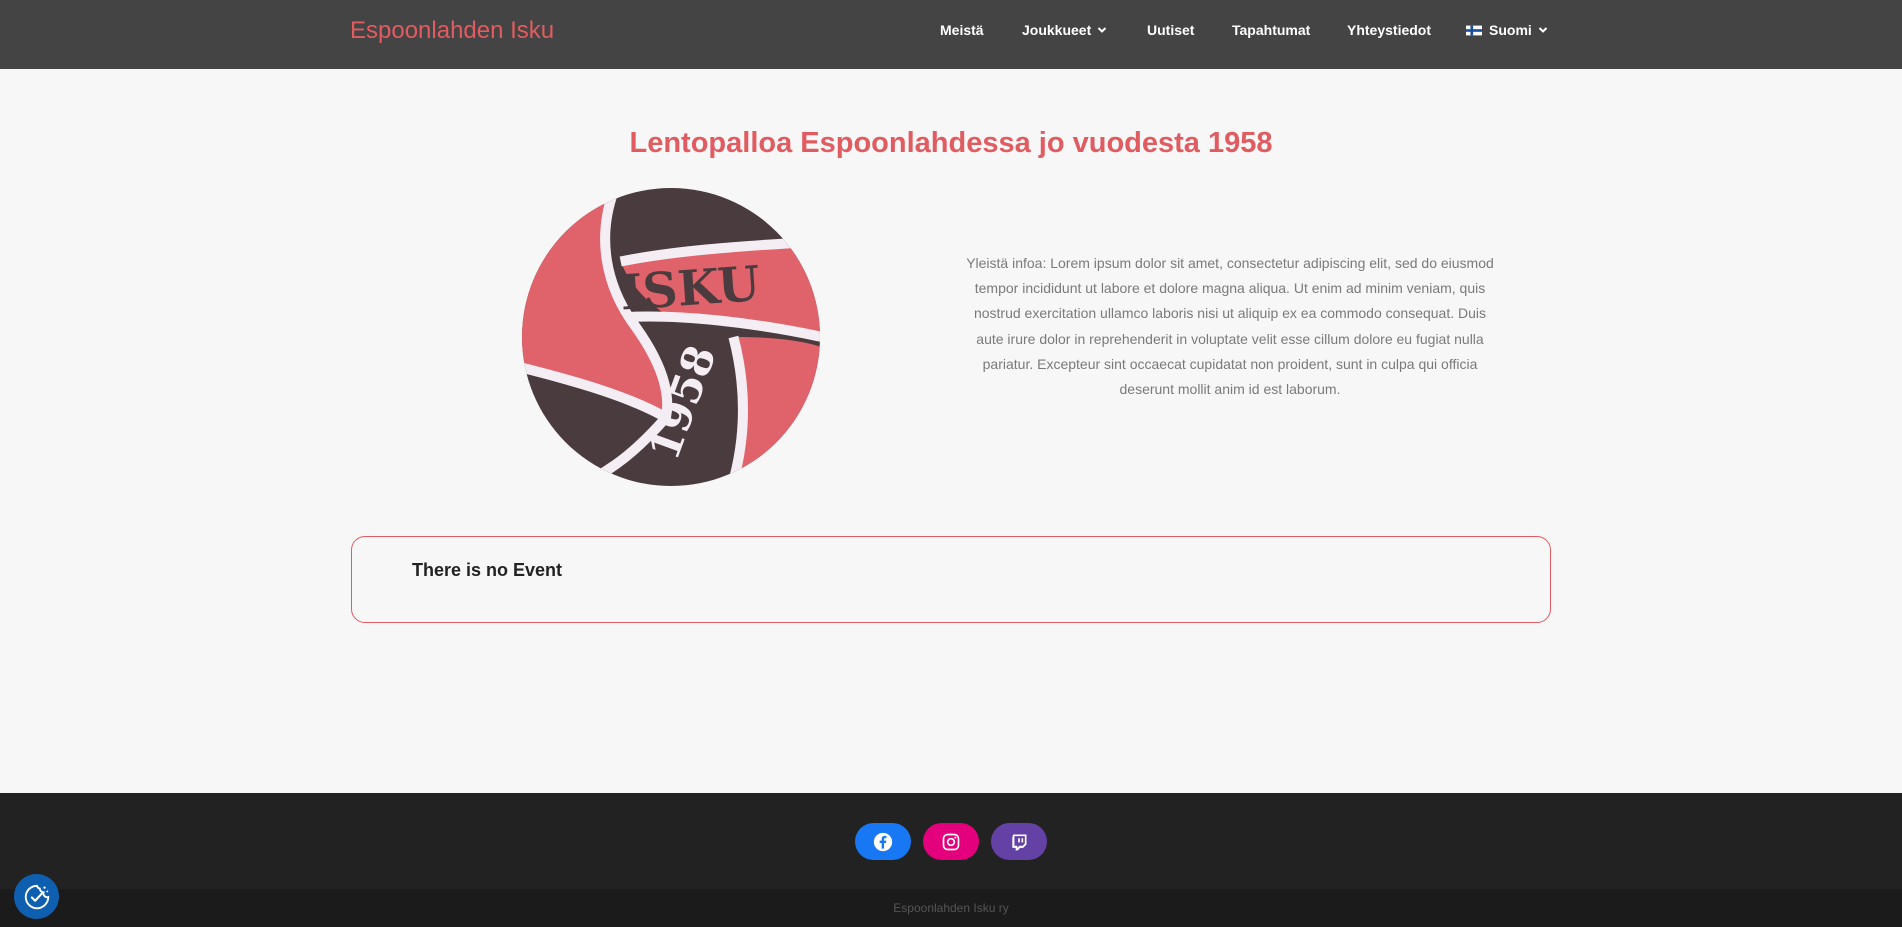 The image size is (1902, 927). I want to click on facebook-link, so click(883, 841).